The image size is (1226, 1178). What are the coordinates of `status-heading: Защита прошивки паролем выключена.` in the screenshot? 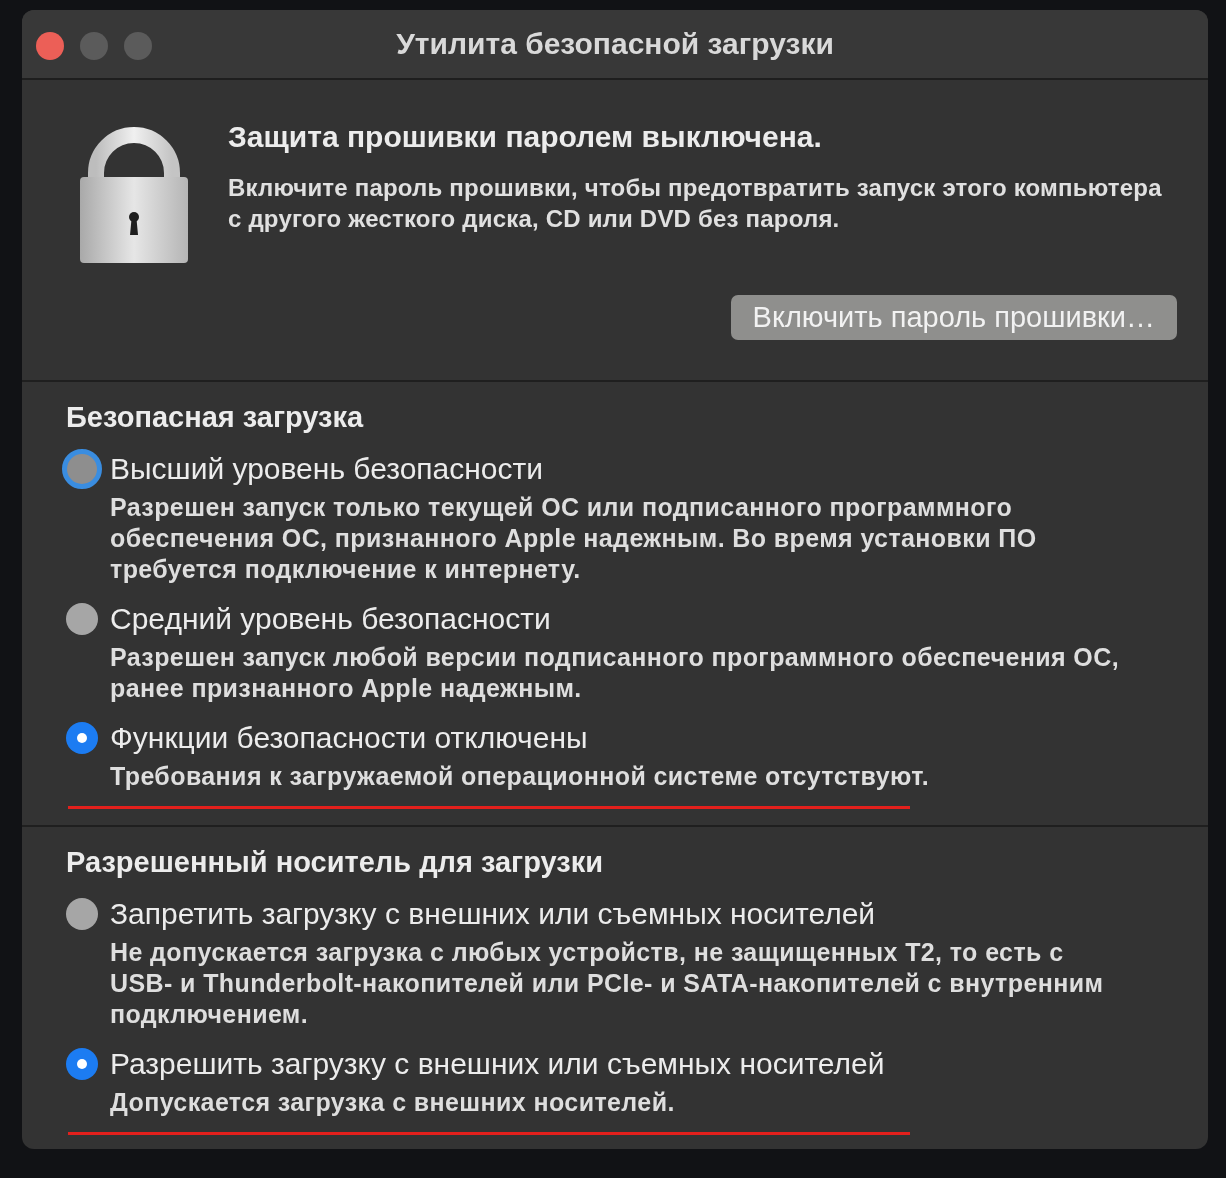 It's located at (525, 137).